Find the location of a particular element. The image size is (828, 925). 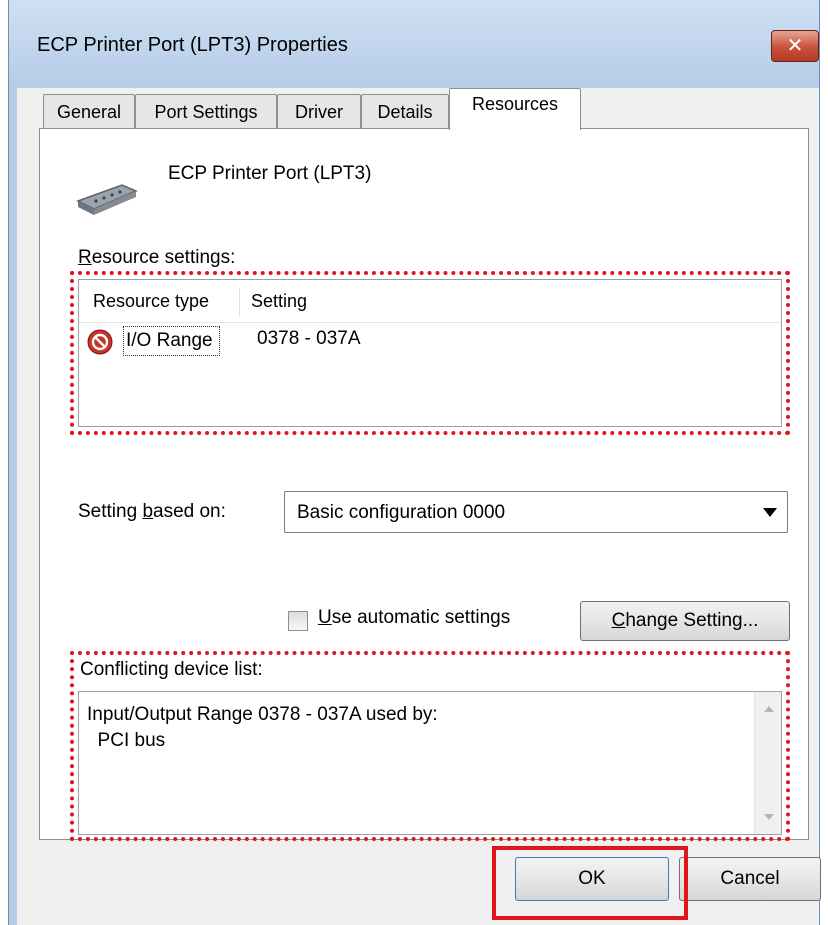

cancel-button: Cancel is located at coordinates (750, 879).